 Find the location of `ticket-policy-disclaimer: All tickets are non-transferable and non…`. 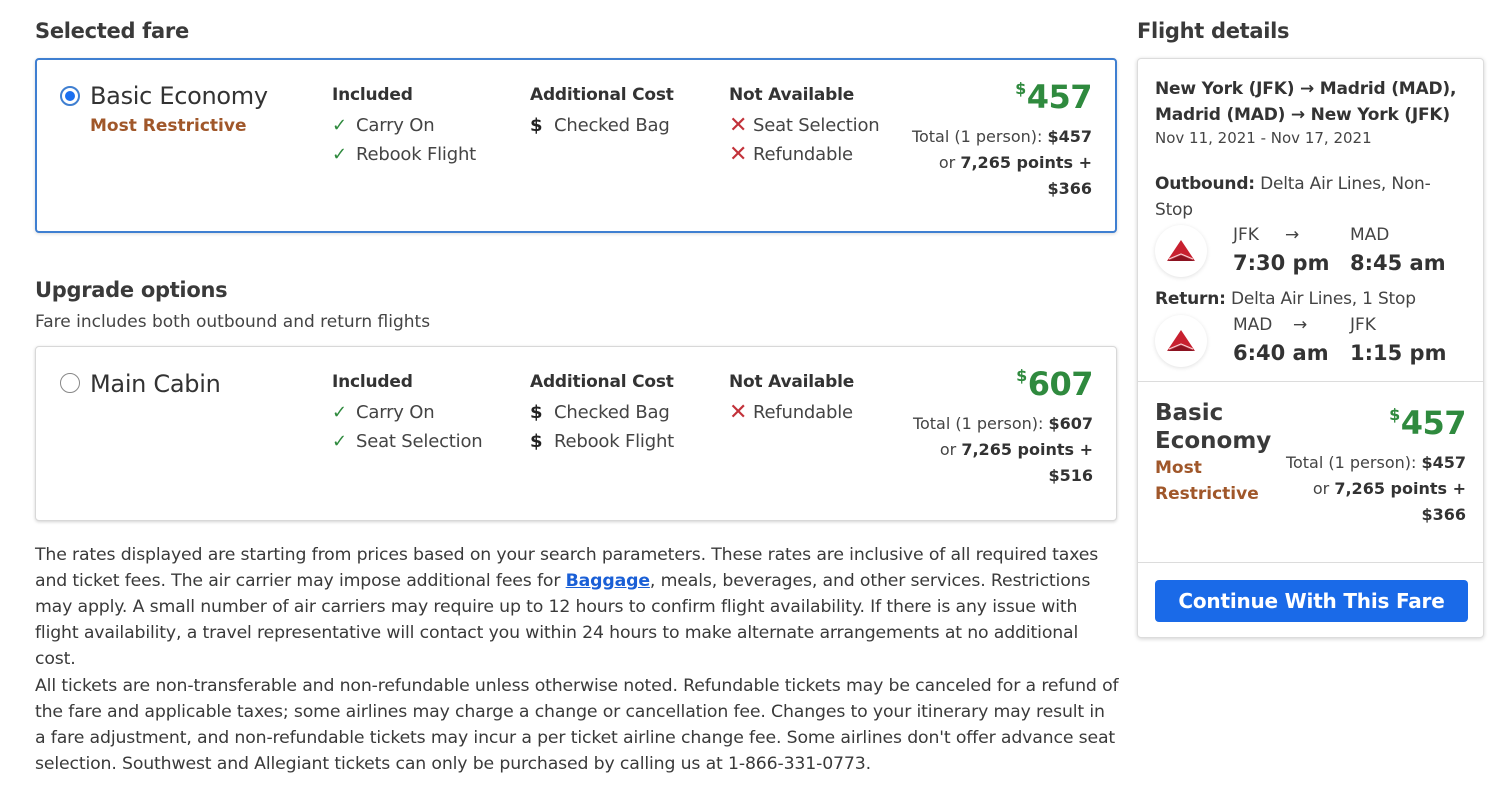

ticket-policy-disclaimer: All tickets are non-transferable and non… is located at coordinates (577, 725).